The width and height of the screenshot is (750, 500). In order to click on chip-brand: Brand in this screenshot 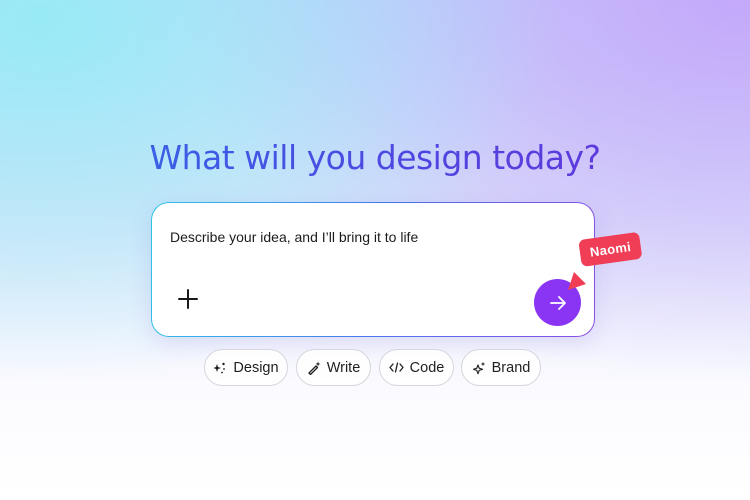, I will do `click(501, 367)`.